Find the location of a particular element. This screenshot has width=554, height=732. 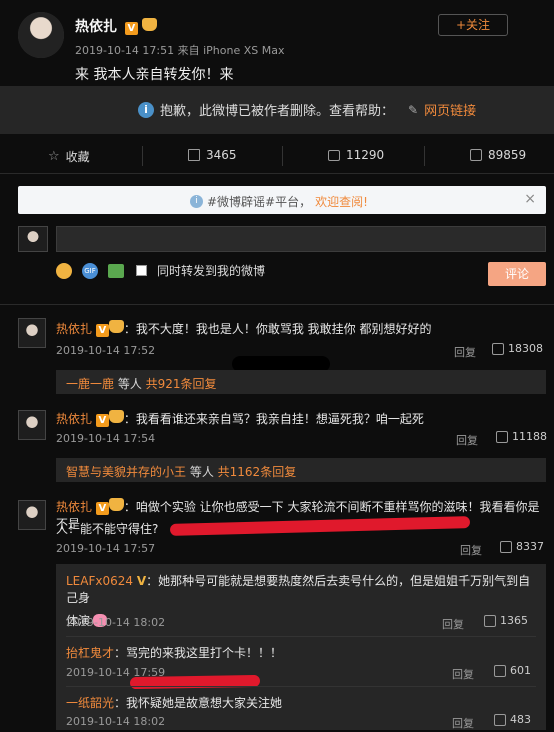

webpage-link: 网页链接 is located at coordinates (450, 109).